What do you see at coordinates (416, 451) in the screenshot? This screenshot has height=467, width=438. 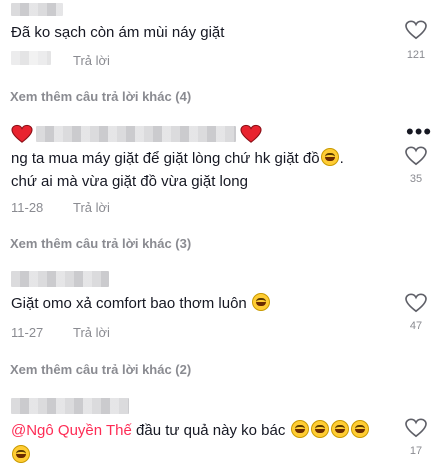 I see `like-count: 17` at bounding box center [416, 451].